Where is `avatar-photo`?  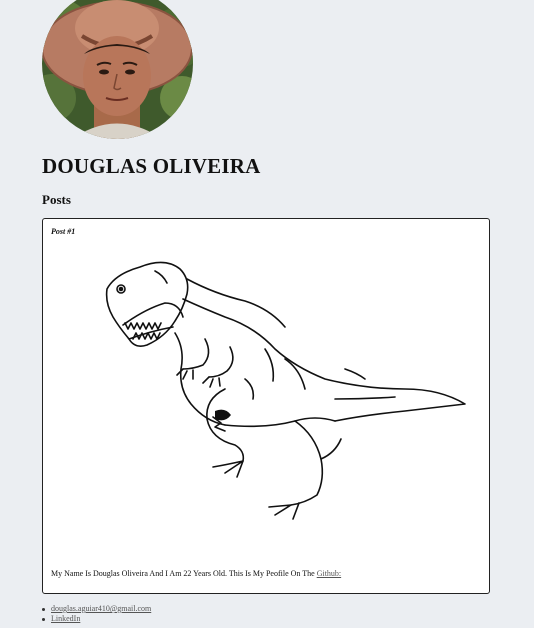
avatar-photo is located at coordinates (117, 69).